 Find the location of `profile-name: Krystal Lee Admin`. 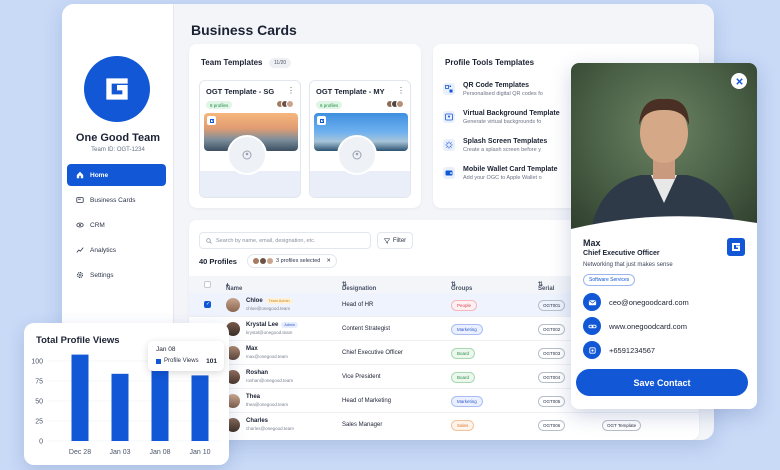

profile-name: Krystal Lee Admin is located at coordinates (272, 325).